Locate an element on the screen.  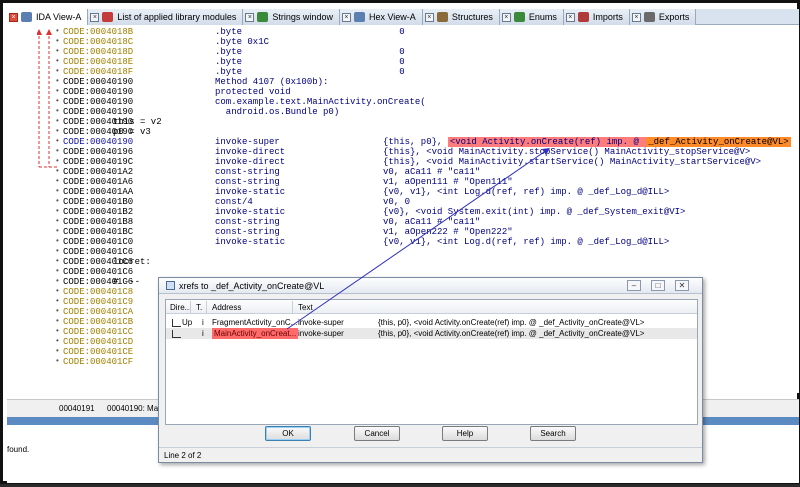
minimize-icon: – is located at coordinates (634, 285).